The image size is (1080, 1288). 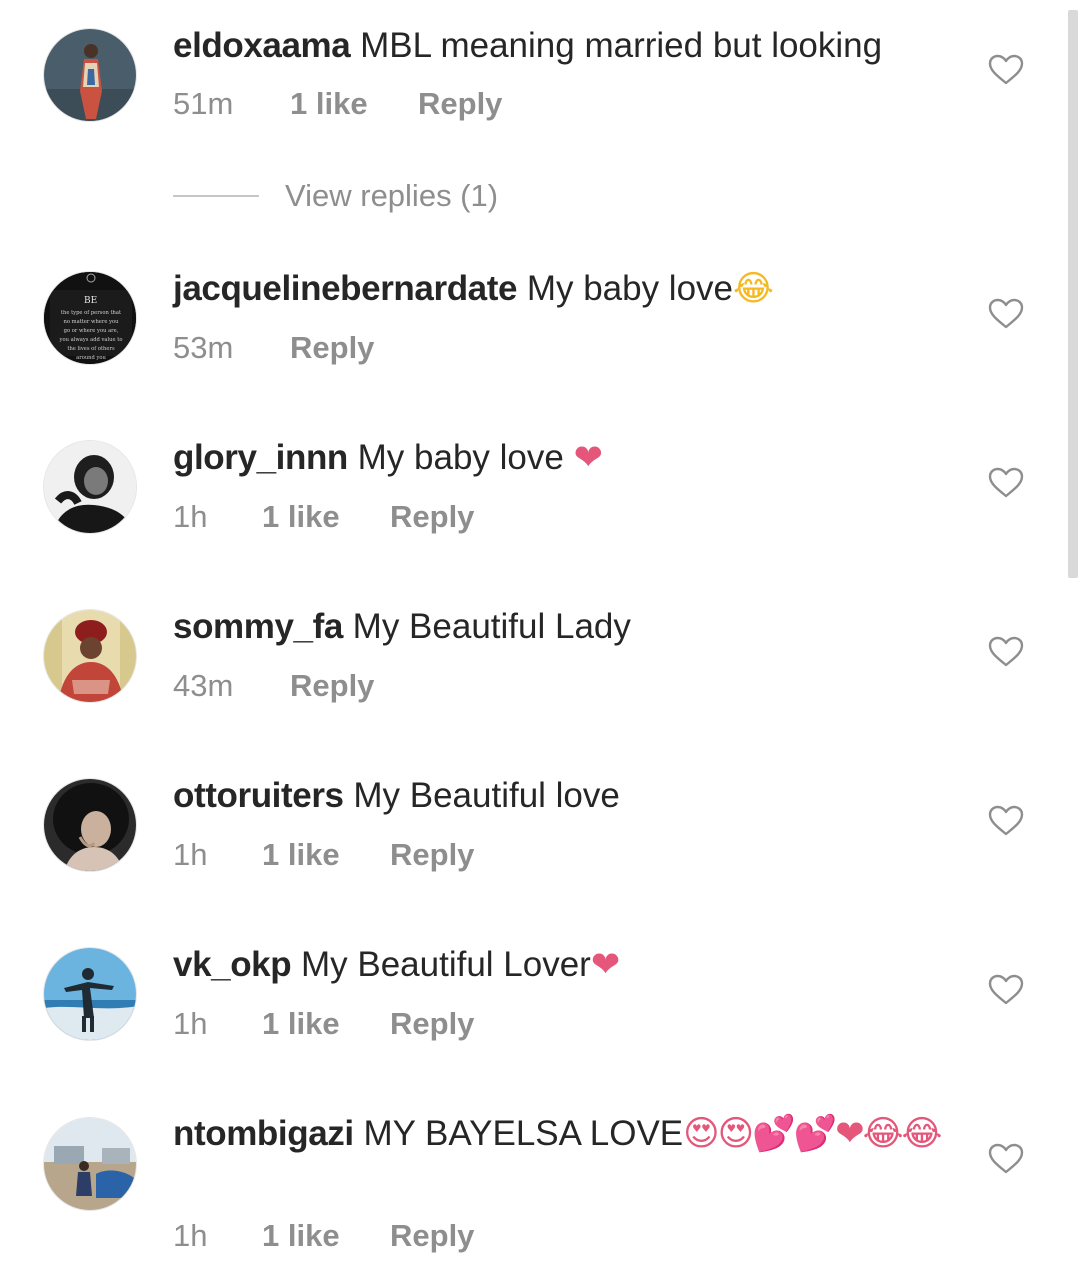 I want to click on comment-text: ottoruiters My Beautiful love, so click(x=568, y=796).